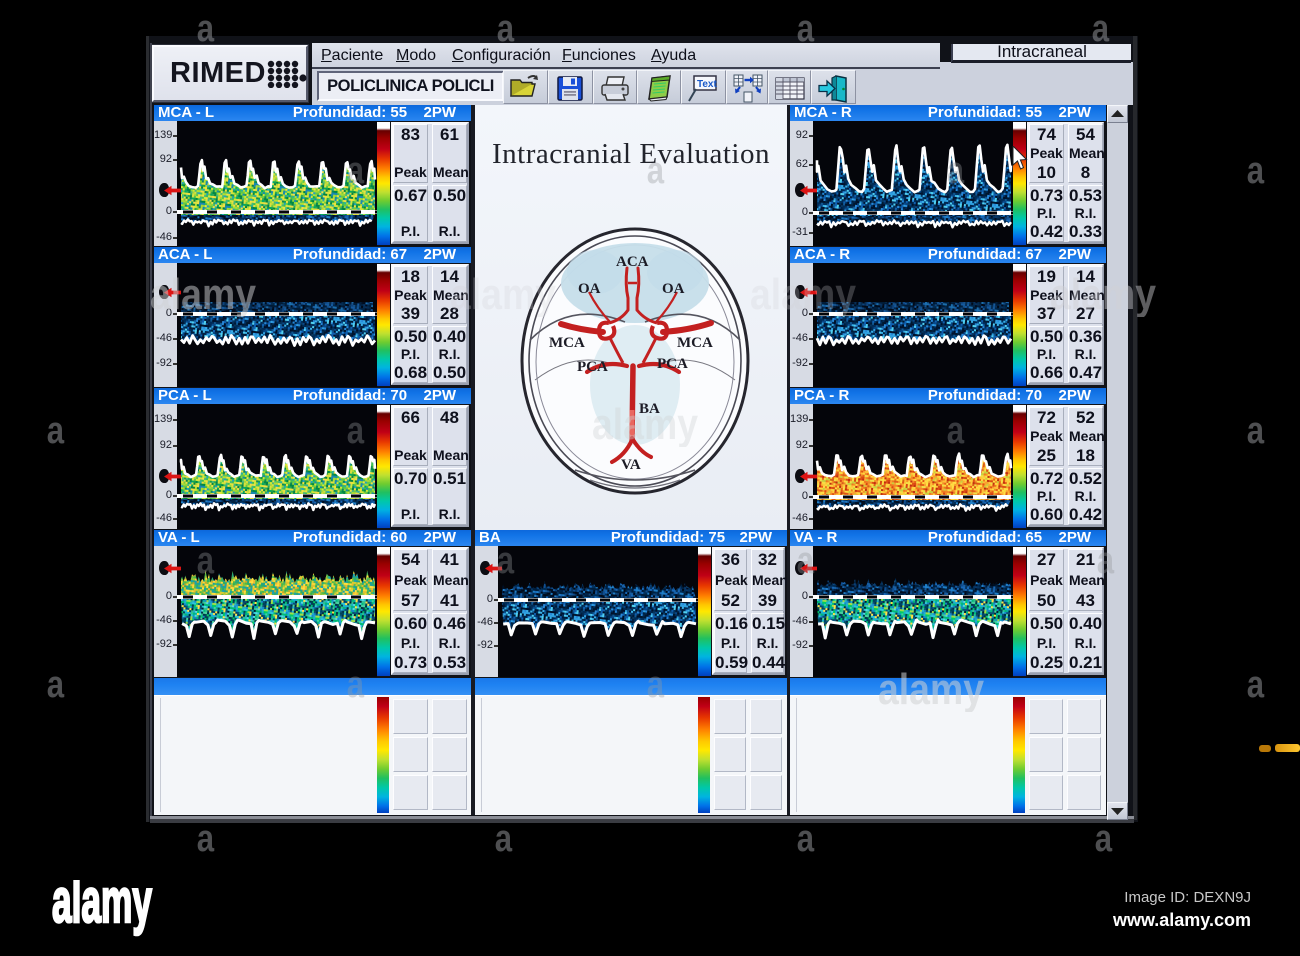  I want to click on svg-text: ACA, so click(632, 262).